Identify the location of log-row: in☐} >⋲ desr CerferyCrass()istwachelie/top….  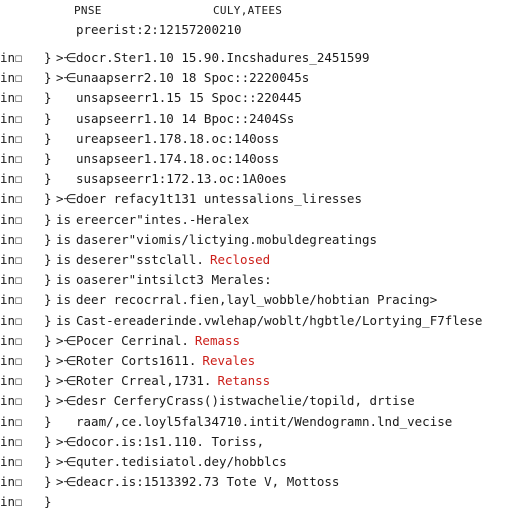
(256, 401).